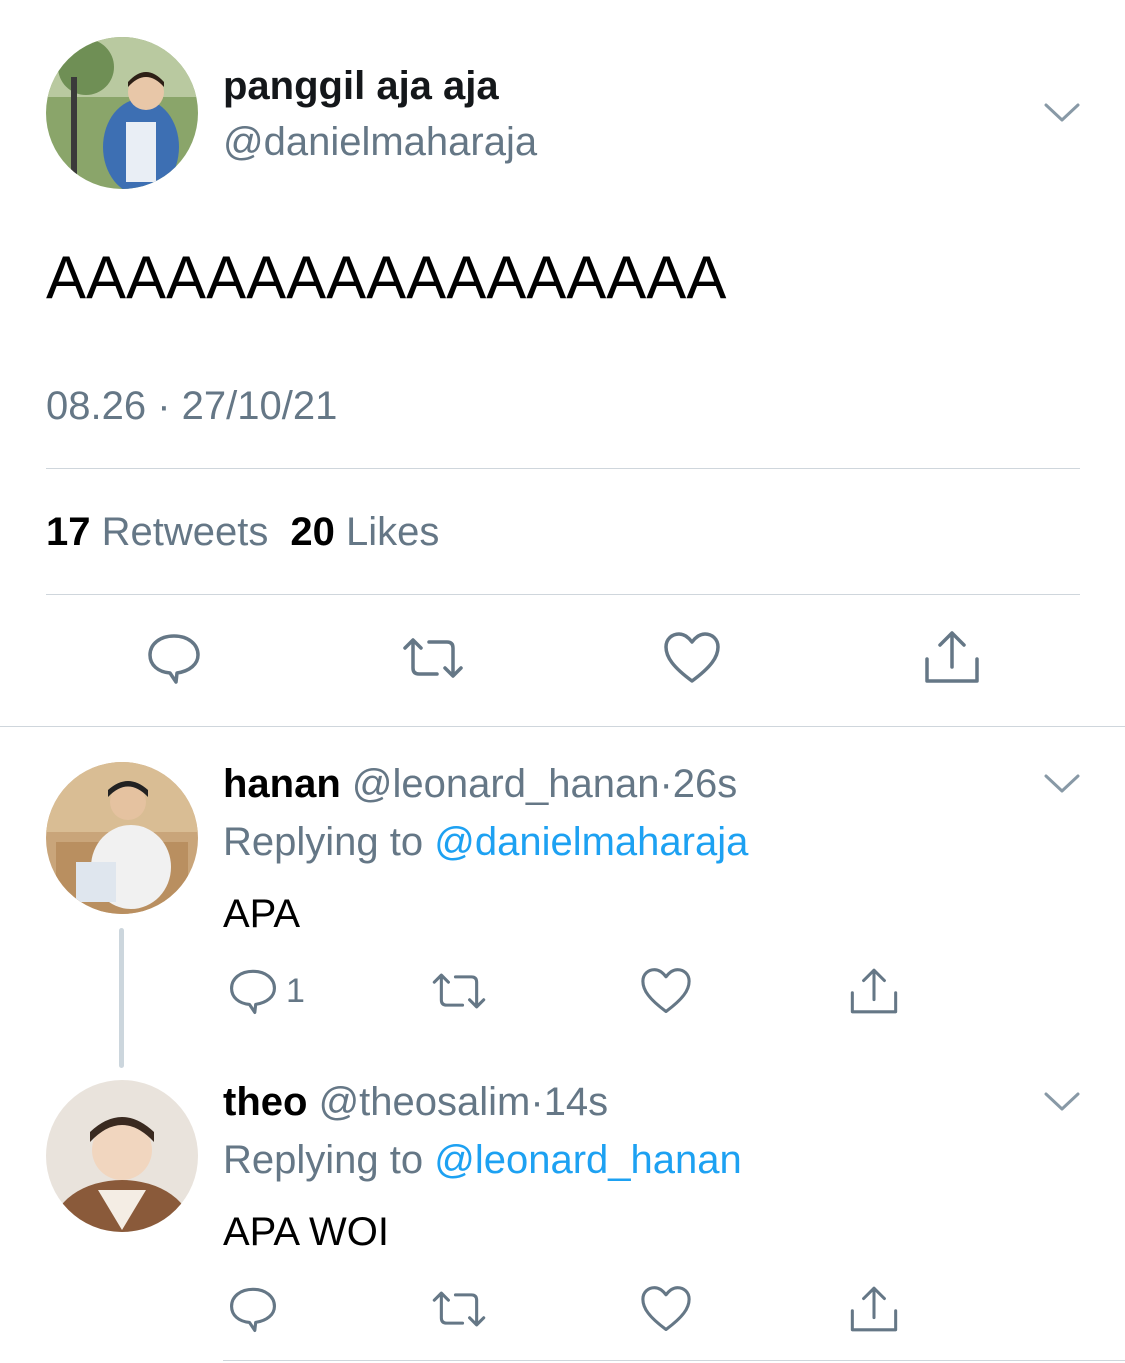 The height and width of the screenshot is (1363, 1125). I want to click on reply-header: hanan @leonard_hanan·26s, so click(480, 784).